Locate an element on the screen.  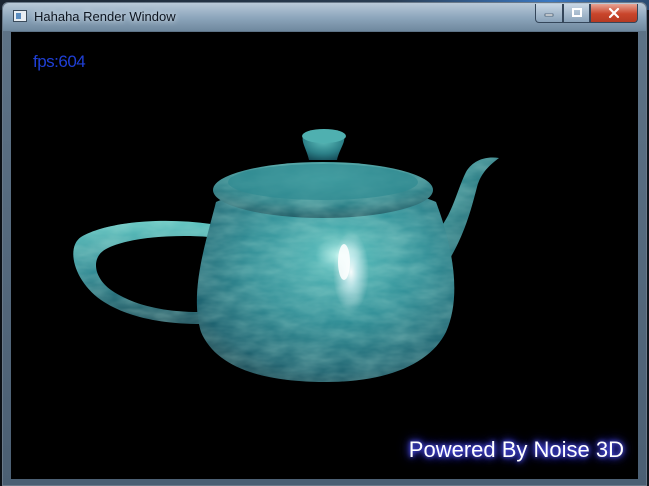
maximize-button is located at coordinates (576, 13).